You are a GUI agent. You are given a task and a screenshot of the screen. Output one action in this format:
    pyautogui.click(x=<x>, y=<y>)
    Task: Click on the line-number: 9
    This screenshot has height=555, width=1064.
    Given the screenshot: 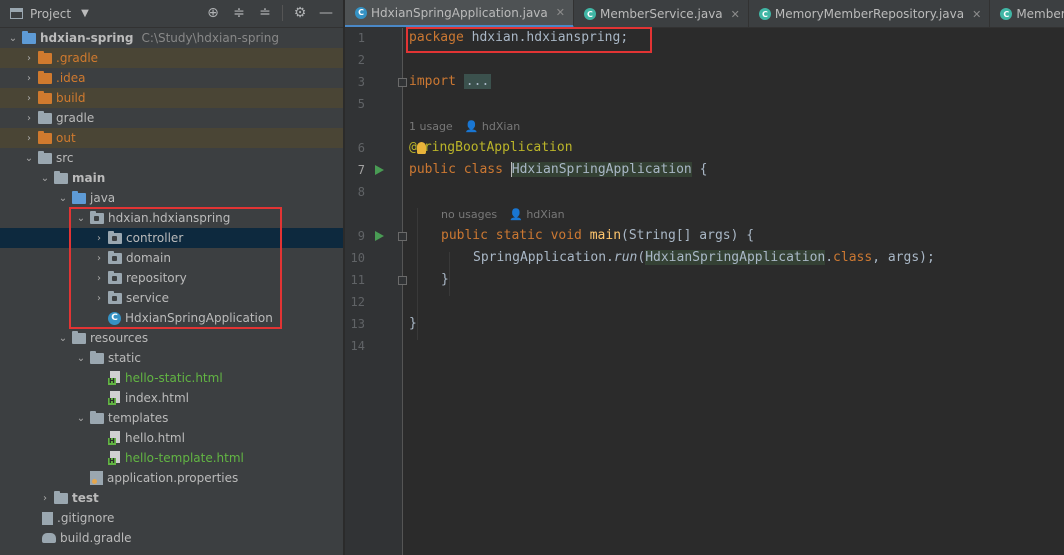 What is the action you would take?
    pyautogui.click(x=361, y=236)
    